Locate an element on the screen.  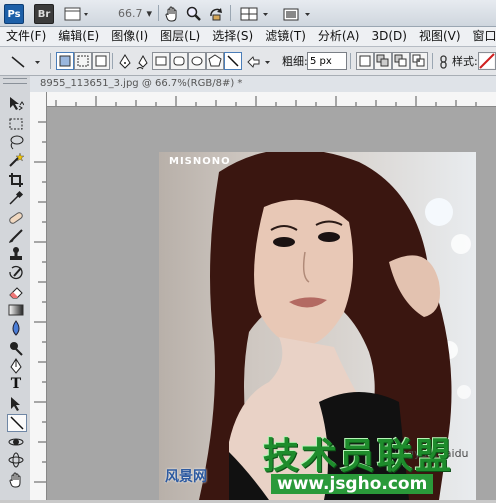
menu-edit: 编辑(E) is located at coordinates (78, 36).